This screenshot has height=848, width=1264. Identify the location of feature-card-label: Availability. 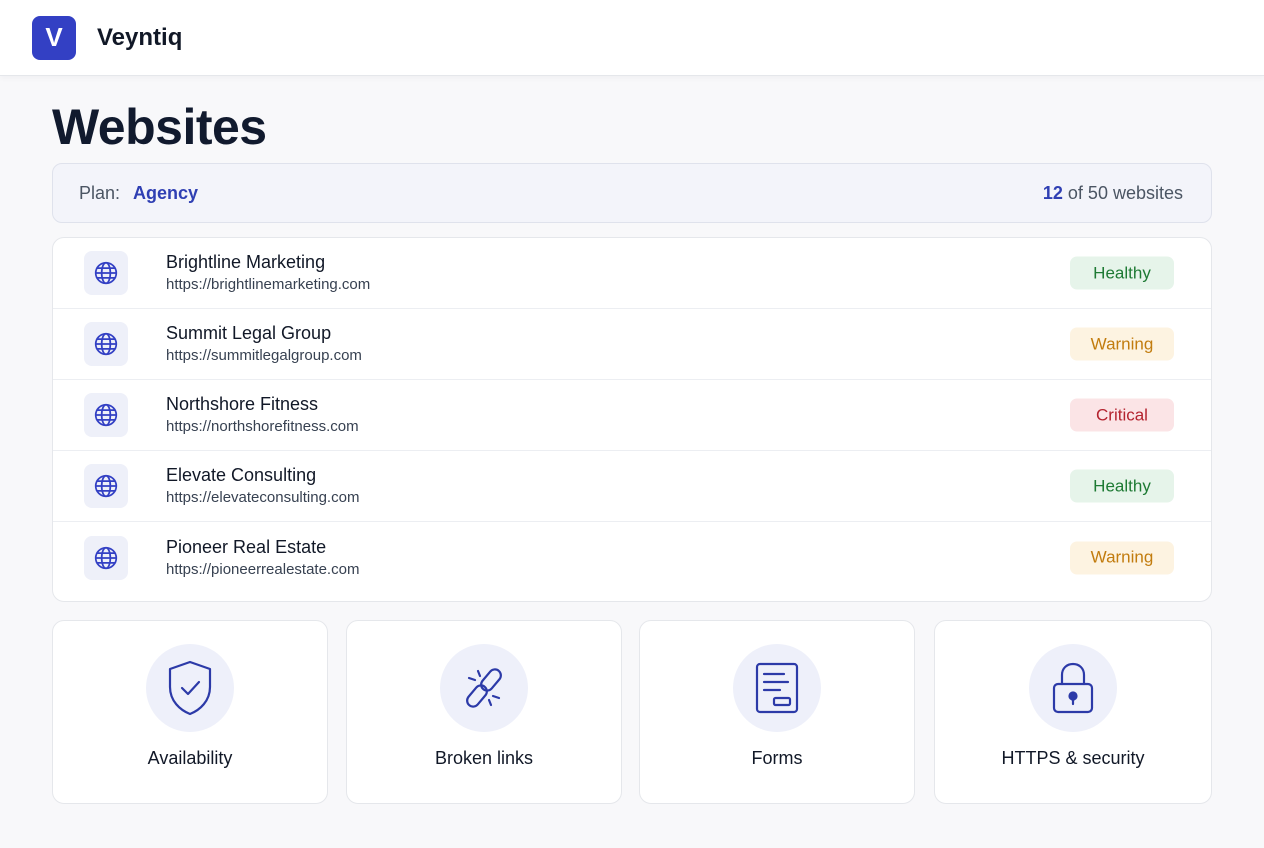
(190, 758).